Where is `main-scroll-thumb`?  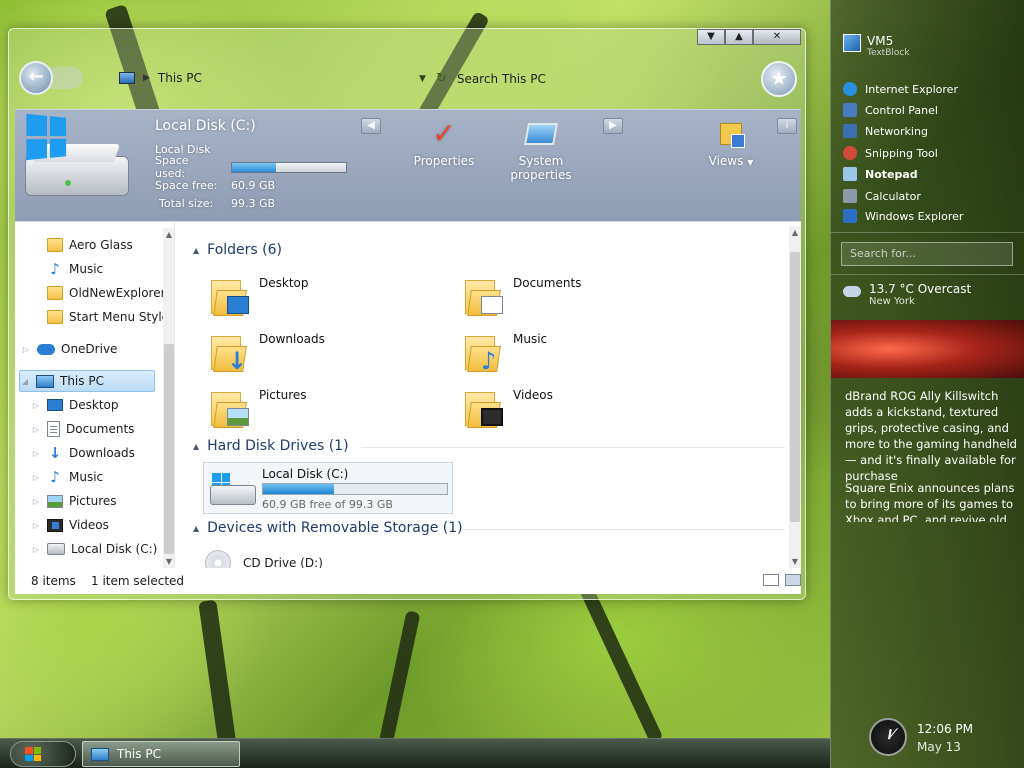
main-scroll-thumb is located at coordinates (795, 387).